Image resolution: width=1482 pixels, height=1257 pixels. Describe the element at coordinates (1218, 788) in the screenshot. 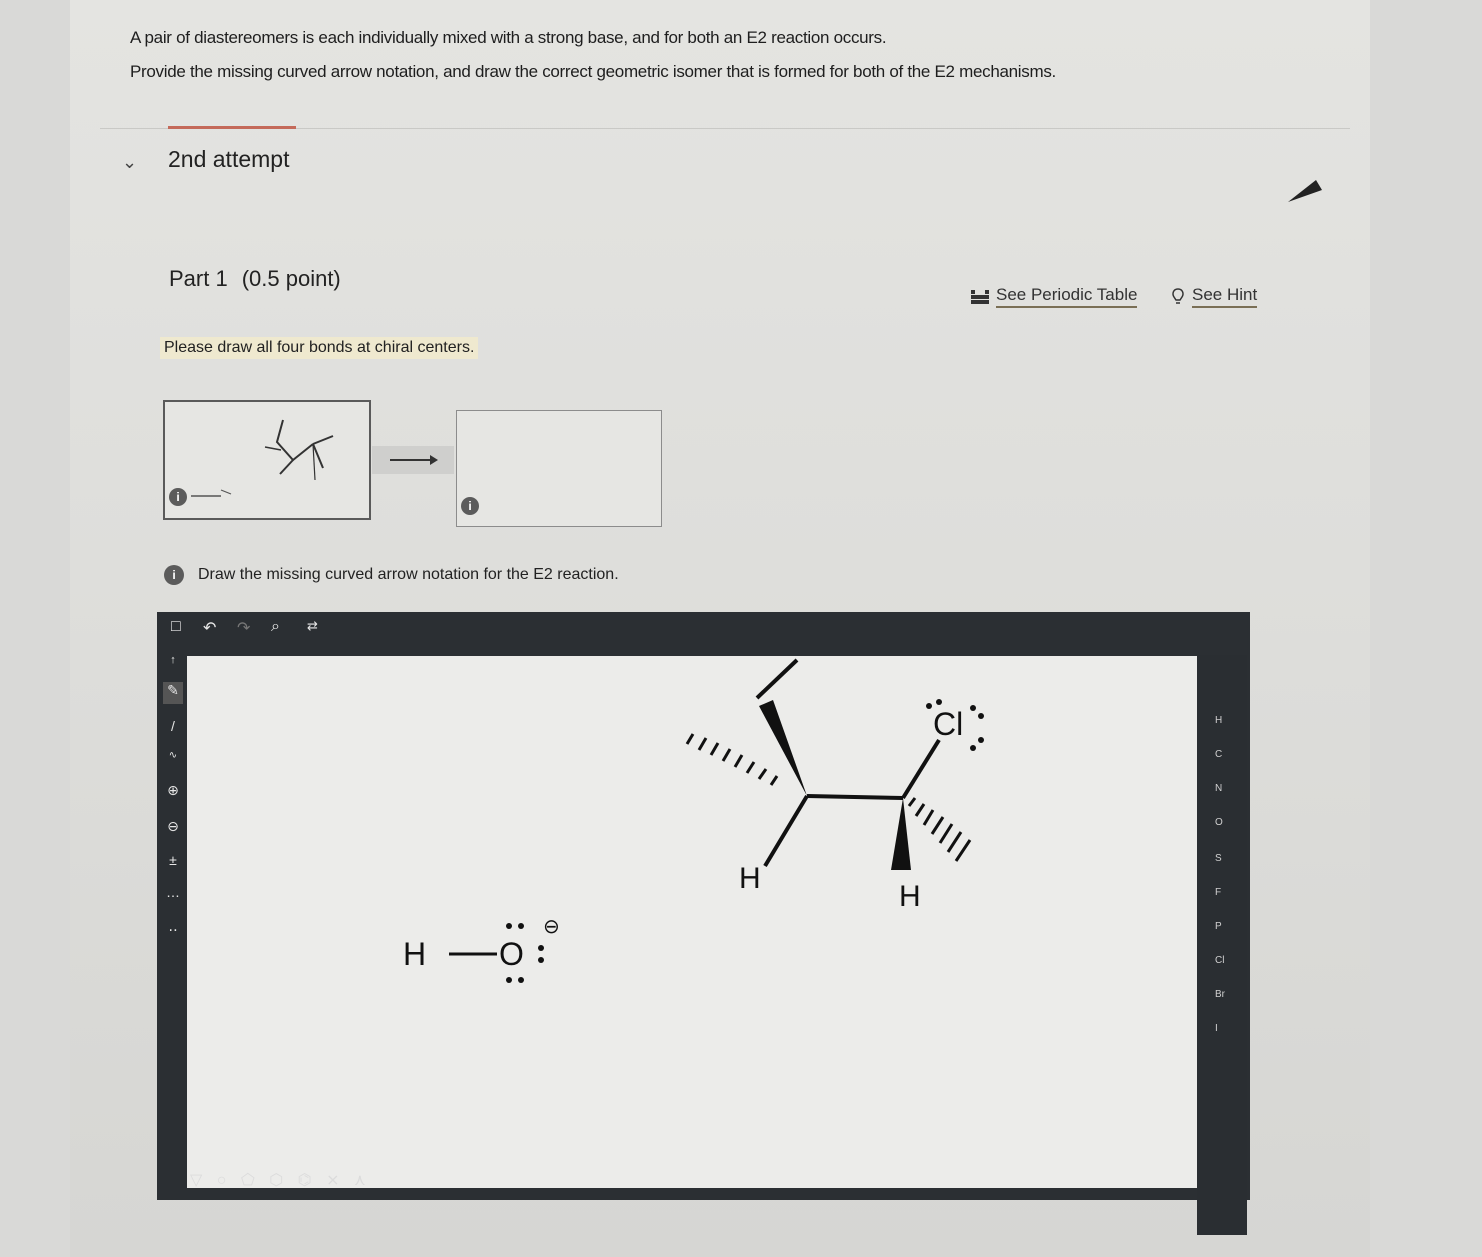

I see `element-n-button: N` at that location.